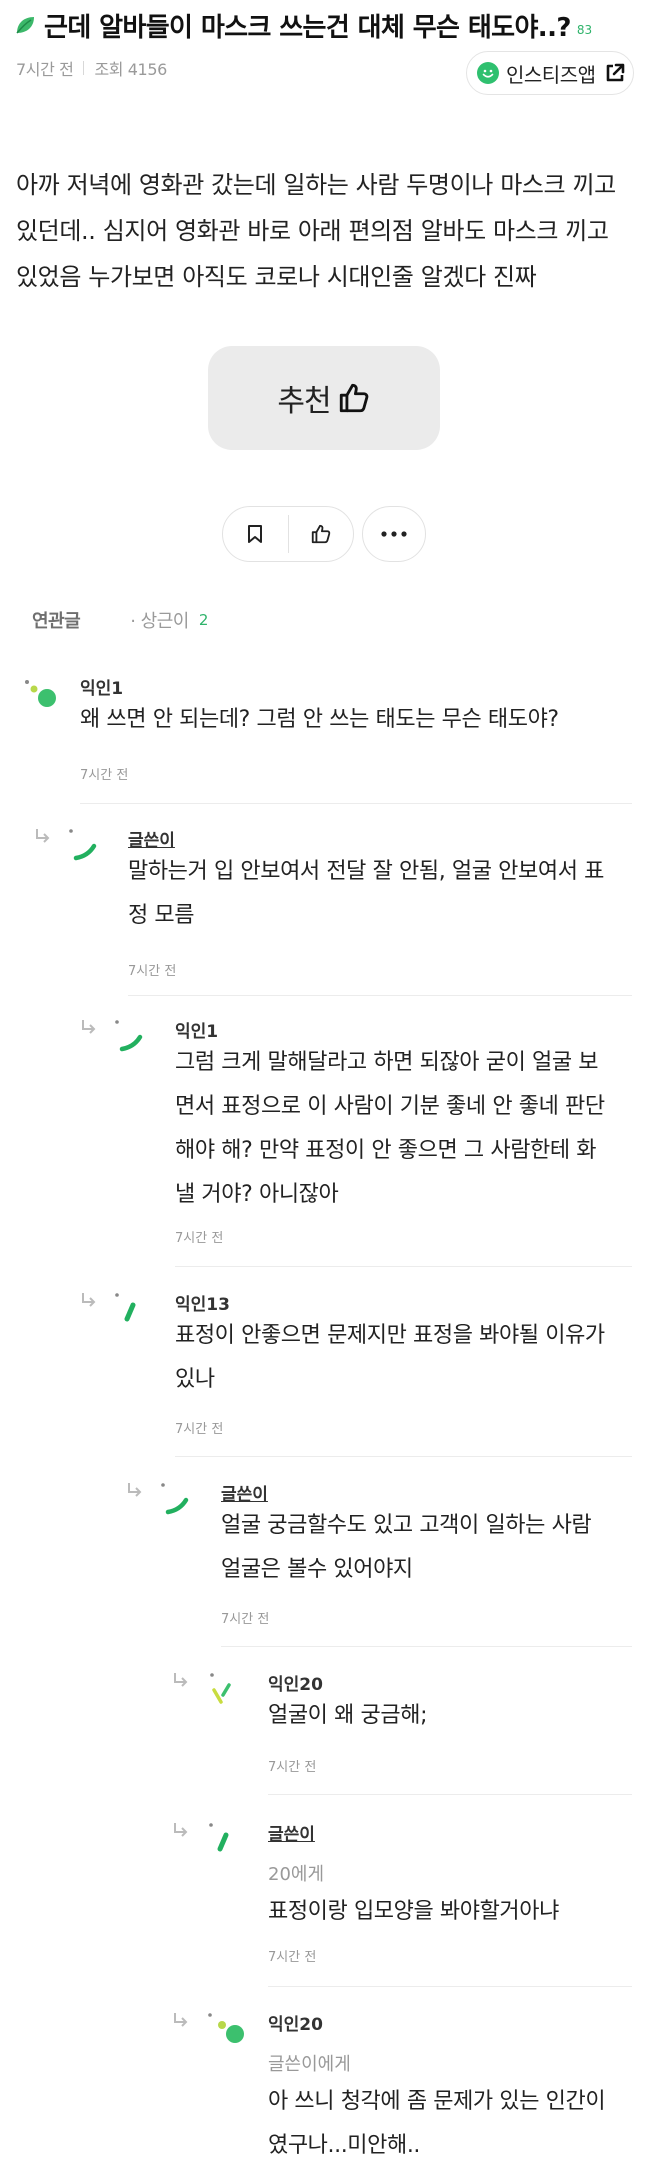 This screenshot has height=2162, width=646. Describe the element at coordinates (319, 719) in the screenshot. I see `comment-line: 왜 쓰면 안 되는데? 그럼 안 쓰는 태도는 무슨 태도야?` at that location.